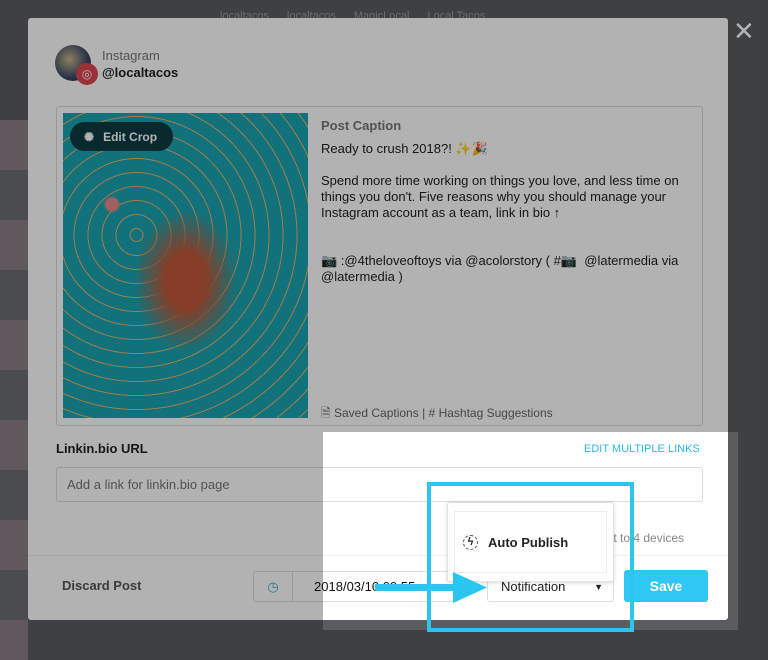  What do you see at coordinates (102, 448) in the screenshot?
I see `linkin-label: Linkin.bio URL` at bounding box center [102, 448].